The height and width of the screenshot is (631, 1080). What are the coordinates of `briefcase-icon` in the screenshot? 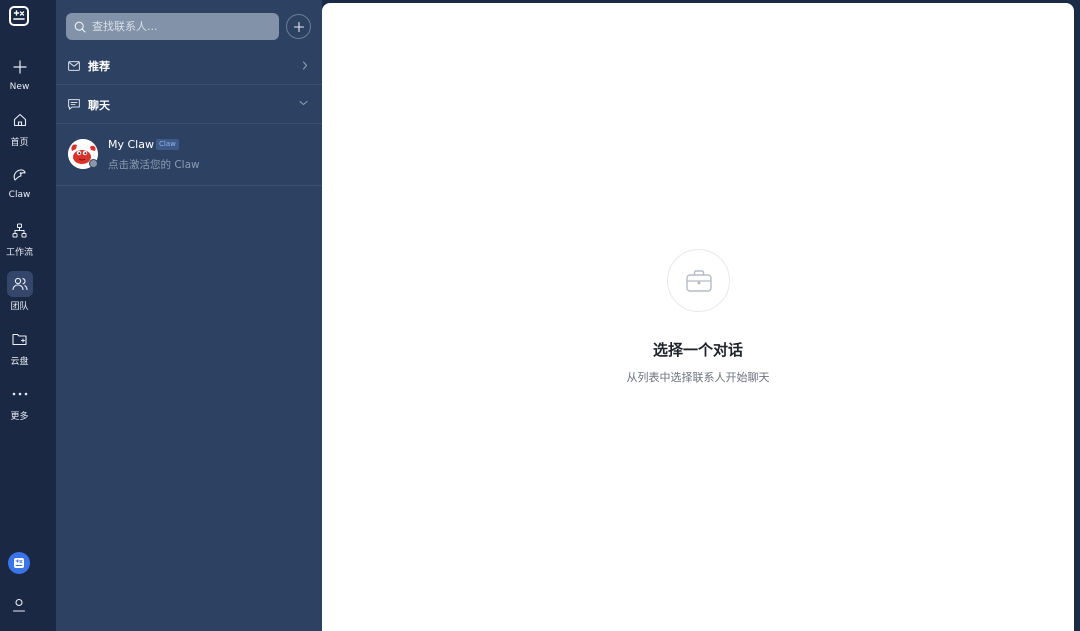 It's located at (698, 280).